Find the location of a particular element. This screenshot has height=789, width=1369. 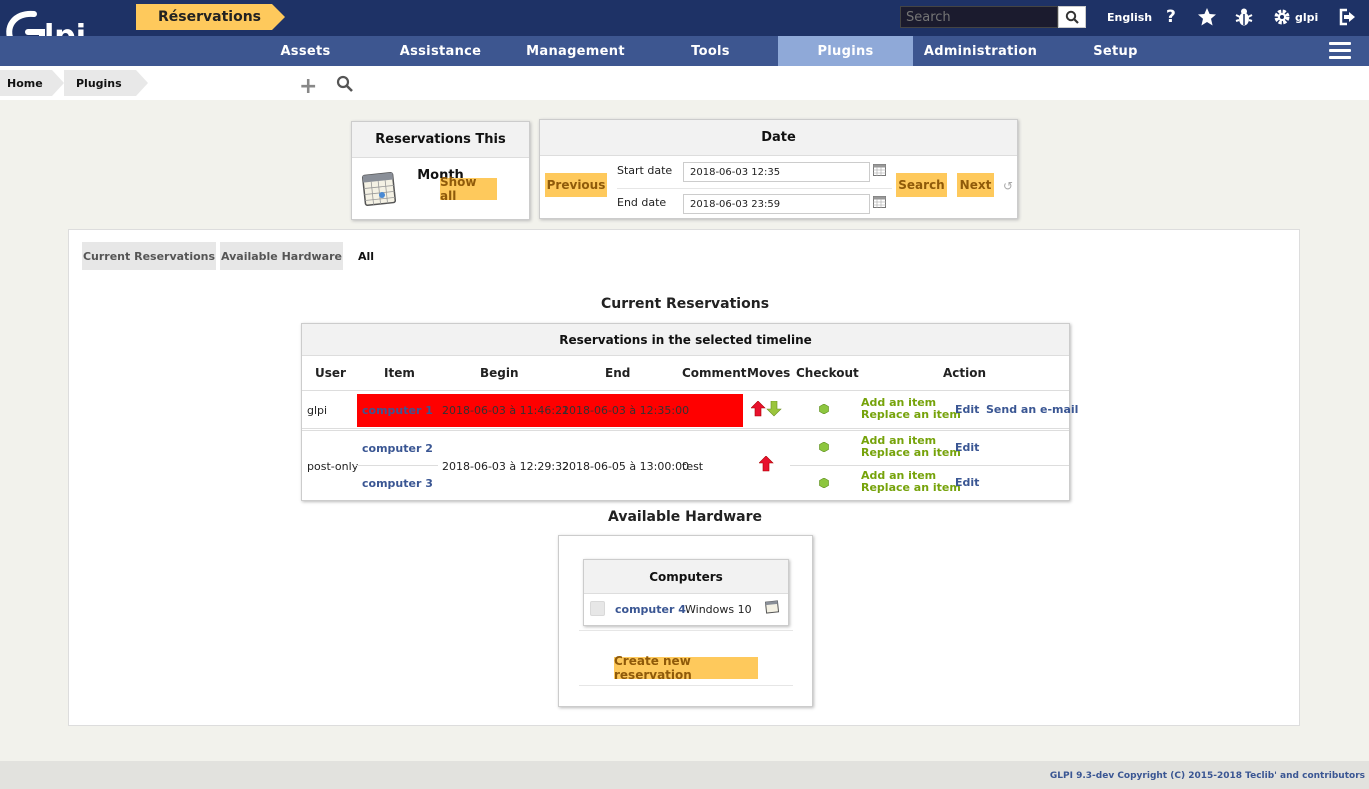

item-link: computer 2 is located at coordinates (397, 448).